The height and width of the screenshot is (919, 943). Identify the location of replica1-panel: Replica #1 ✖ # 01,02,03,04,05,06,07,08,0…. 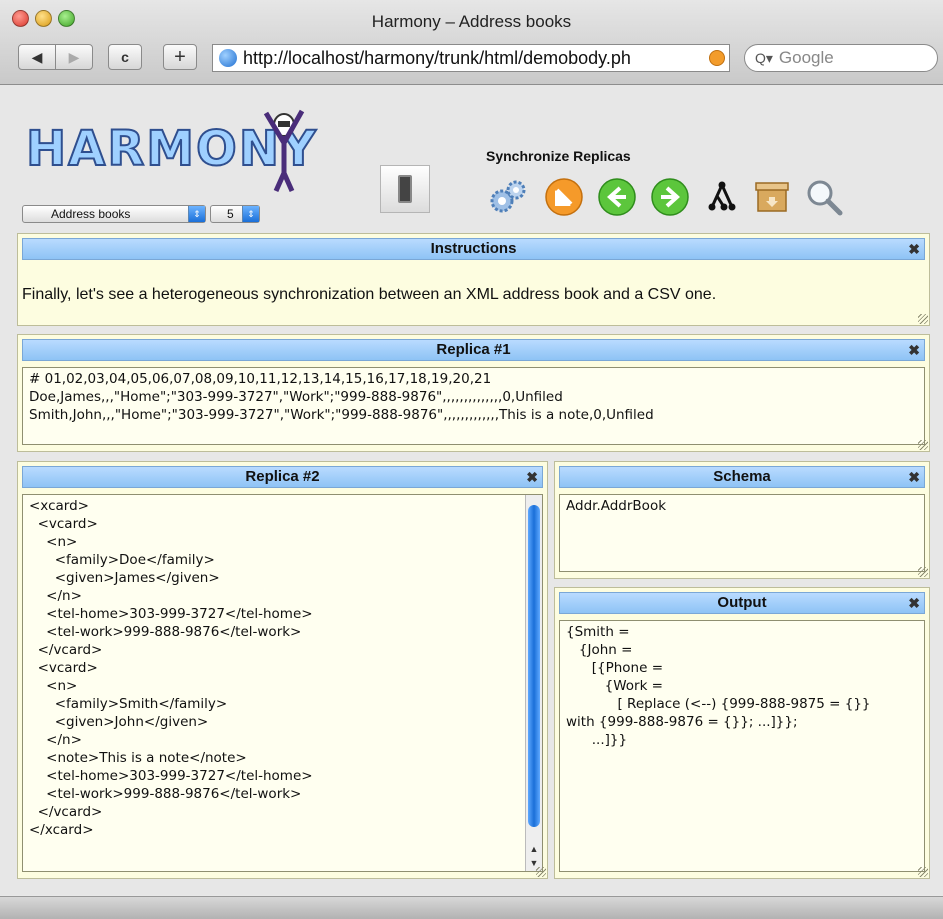
(473, 393).